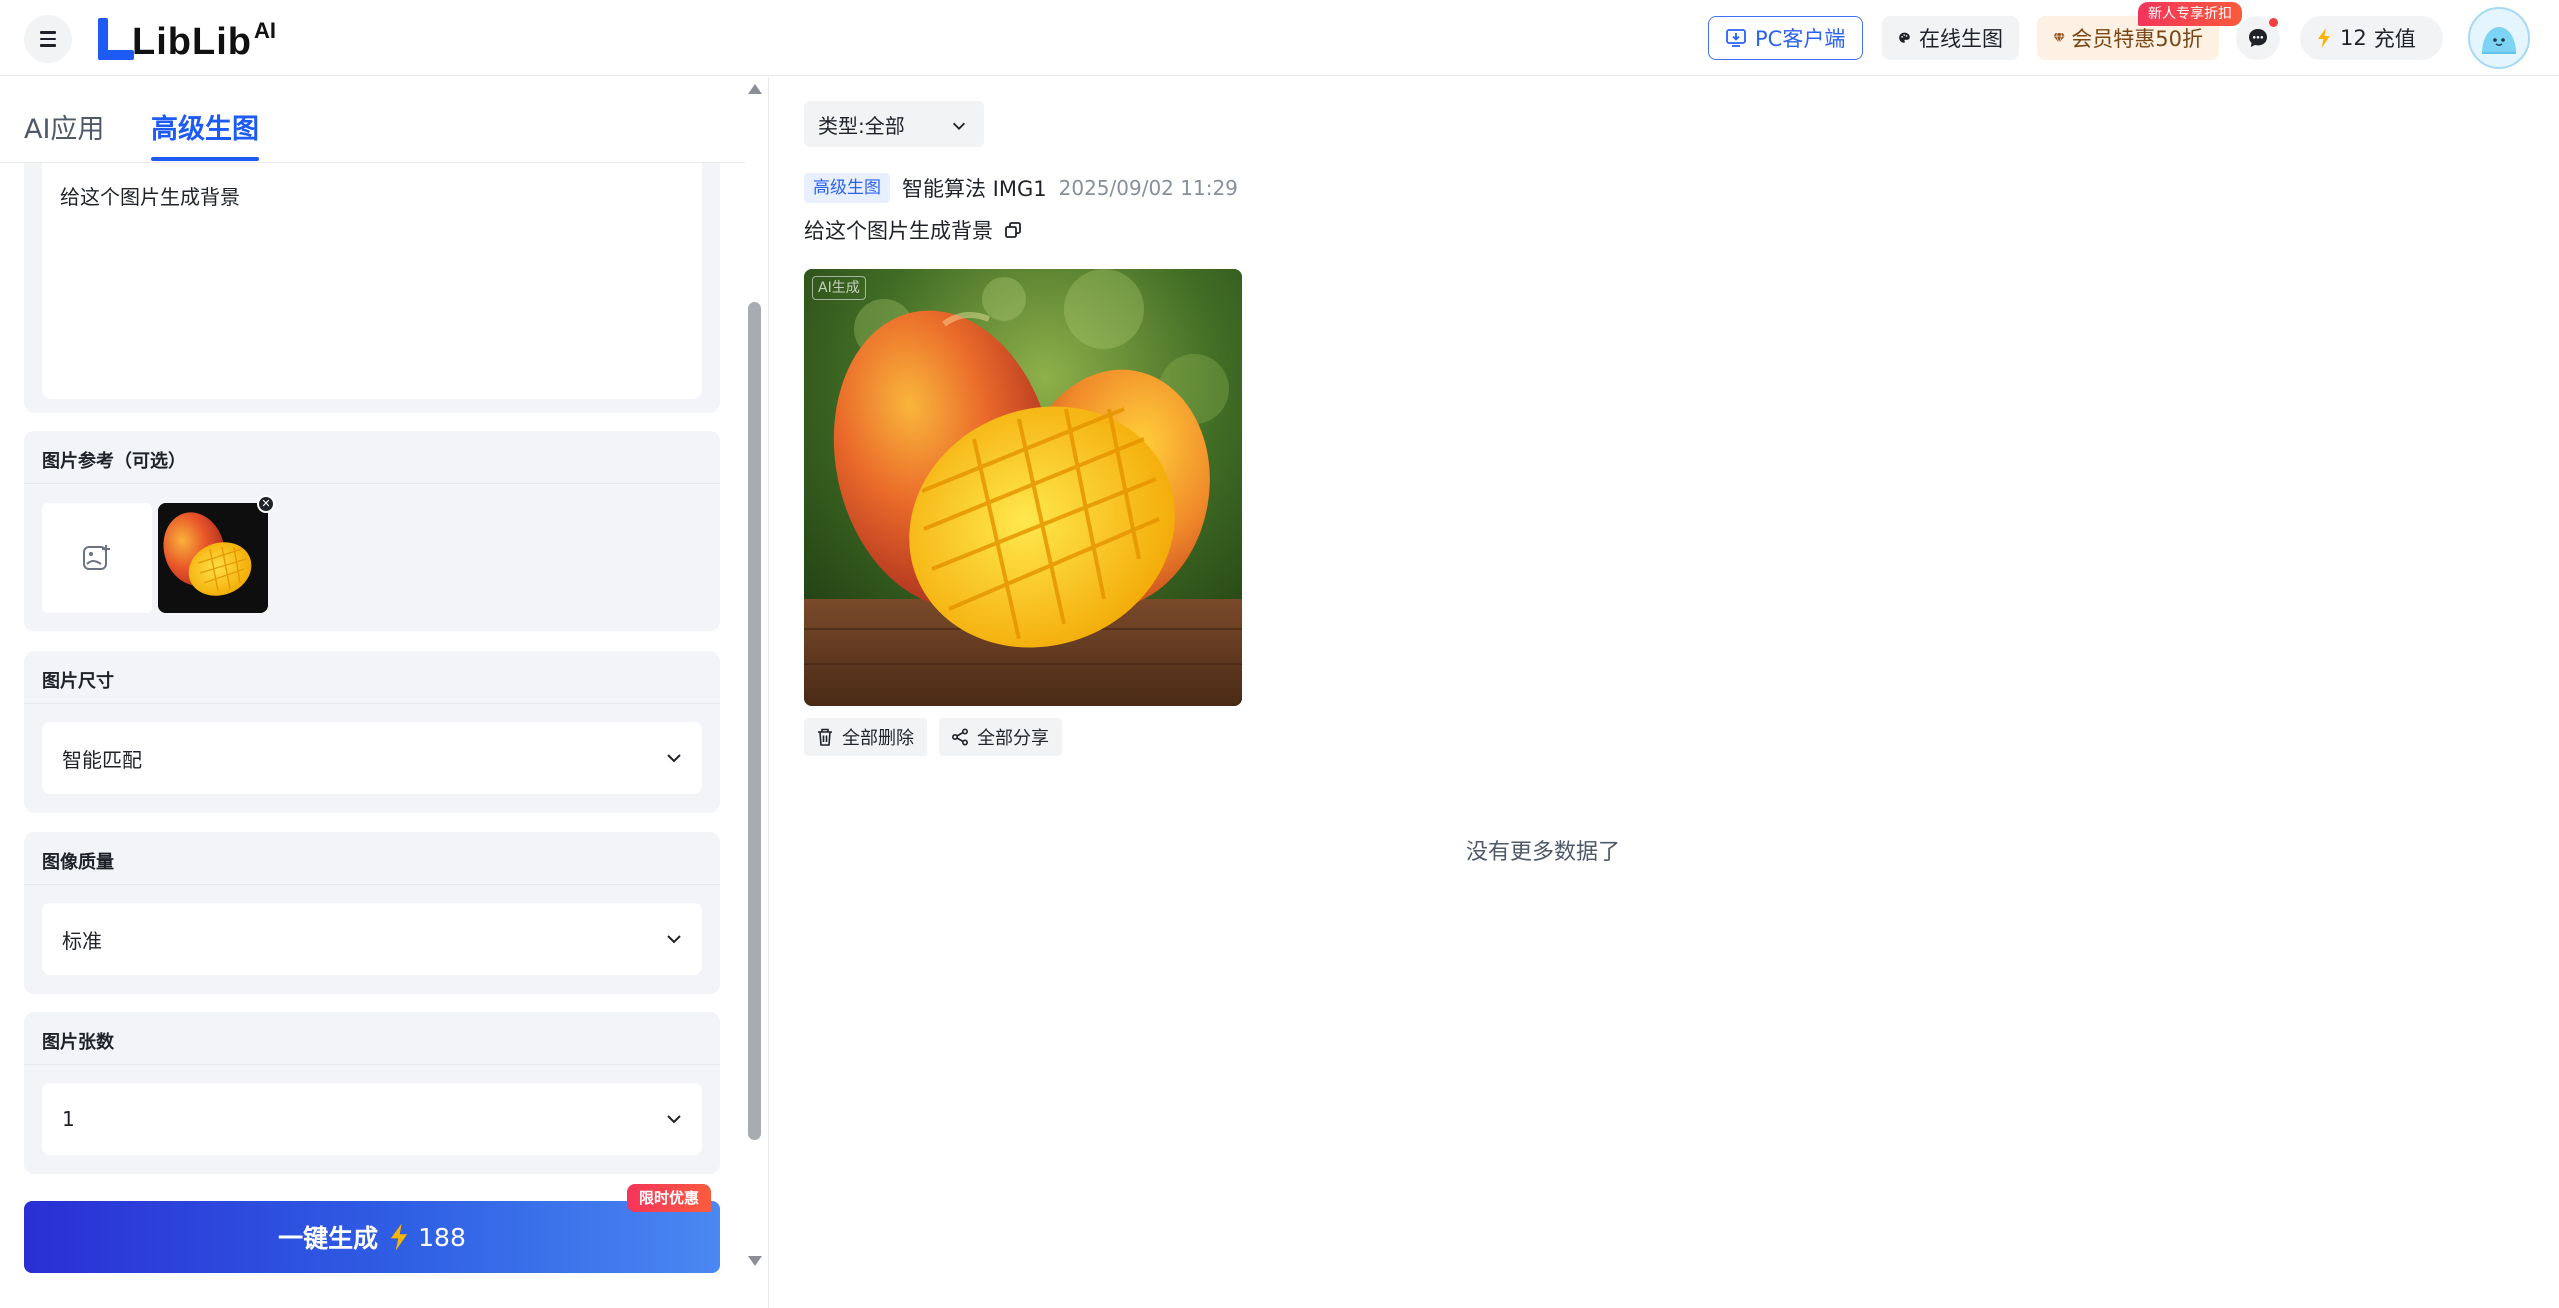 This screenshot has width=2559, height=1308. What do you see at coordinates (1148, 188) in the screenshot?
I see `result-timestamp: 2025/09/02 11:29` at bounding box center [1148, 188].